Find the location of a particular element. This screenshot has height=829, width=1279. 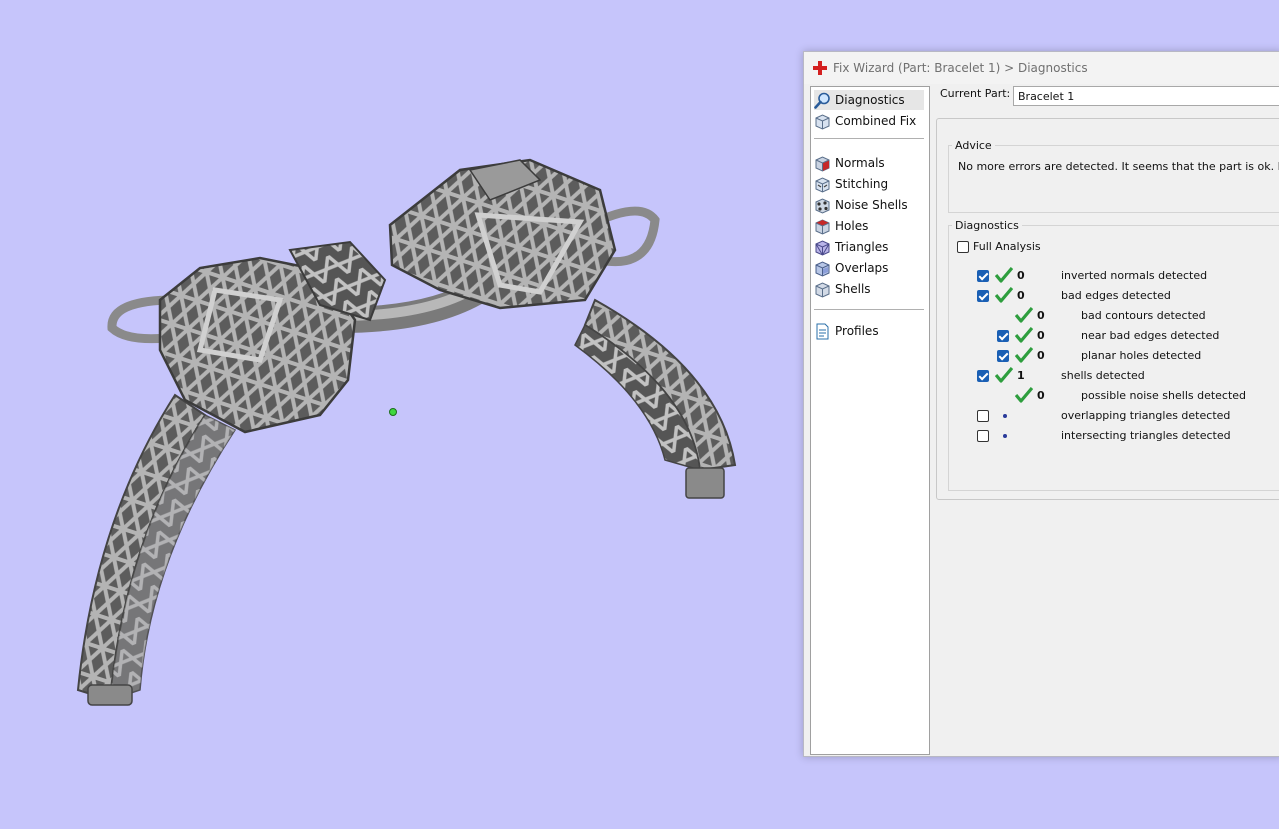

current-part-label: Current Part: is located at coordinates (975, 93).